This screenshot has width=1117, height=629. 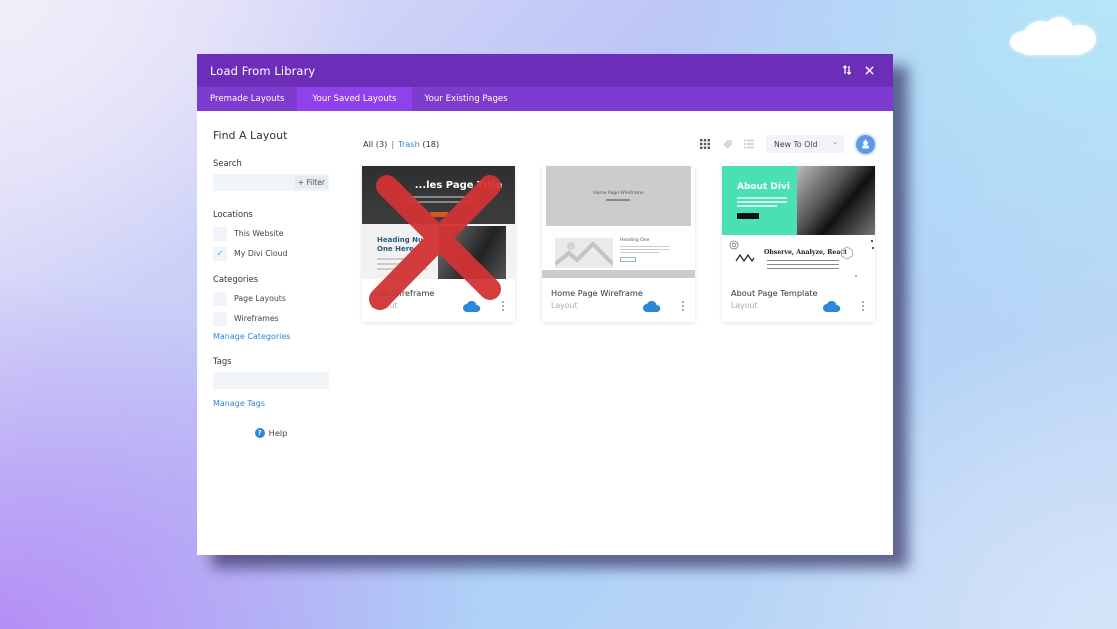 I want to click on sort-order-value: New To Old, so click(x=796, y=144).